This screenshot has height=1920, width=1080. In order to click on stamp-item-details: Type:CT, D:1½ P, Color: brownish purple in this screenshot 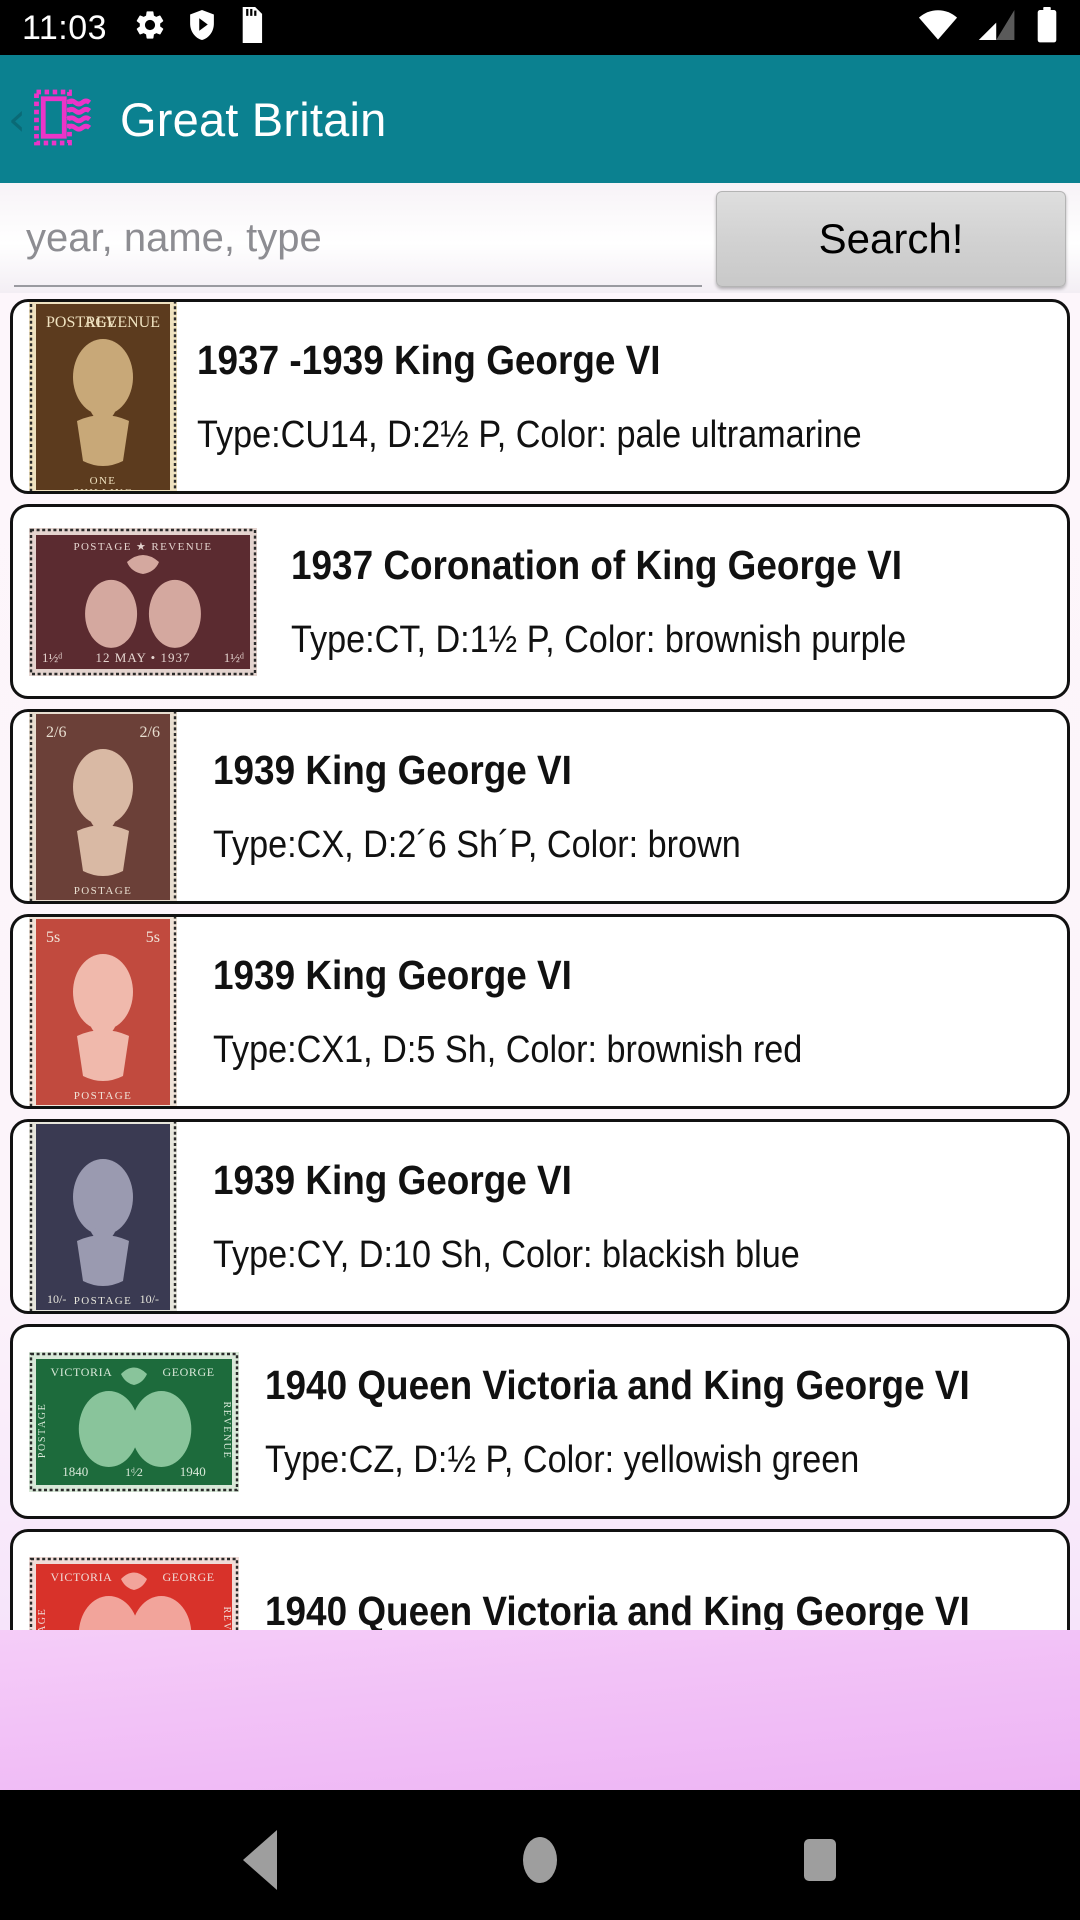, I will do `click(599, 639)`.